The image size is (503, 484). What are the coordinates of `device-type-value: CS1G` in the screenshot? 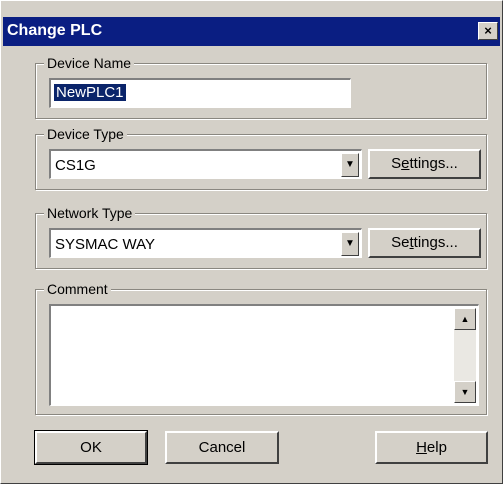 It's located at (75, 165).